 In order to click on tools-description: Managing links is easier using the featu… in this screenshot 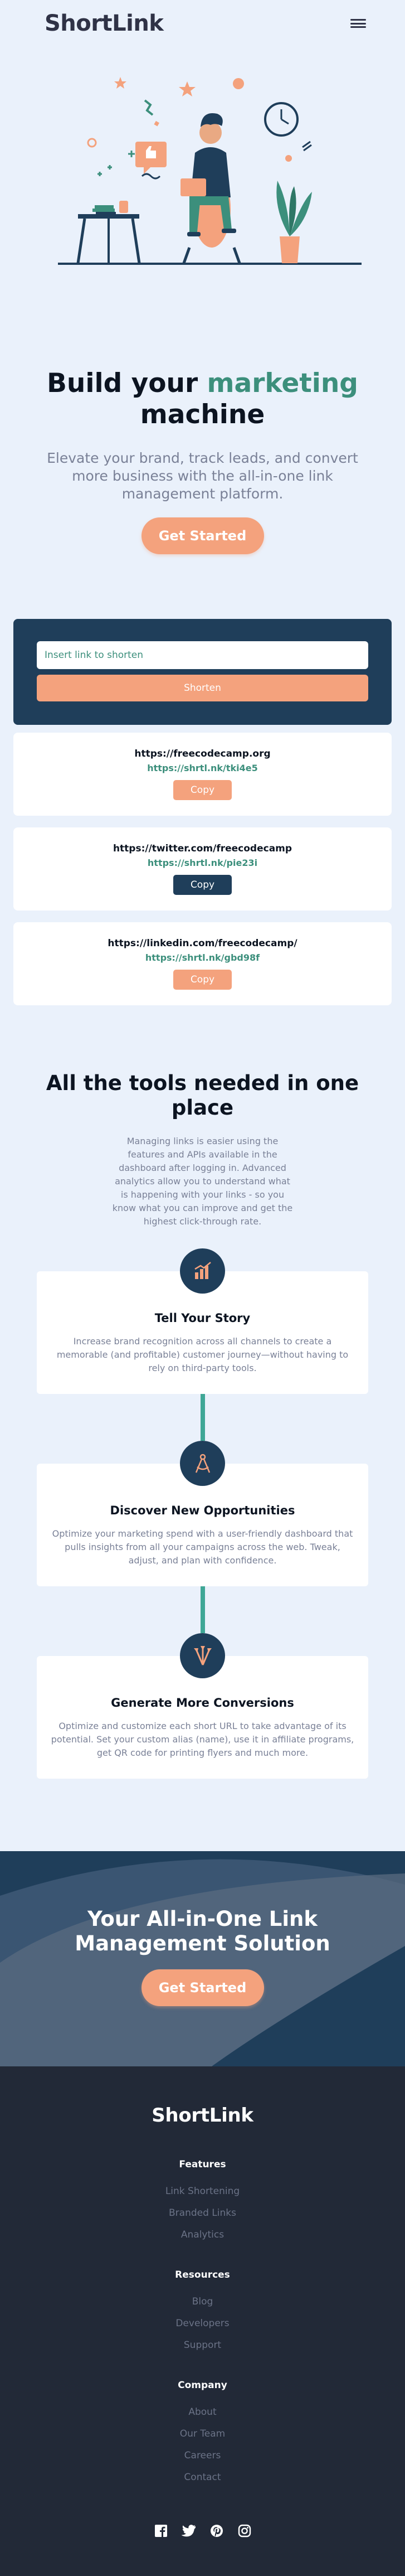, I will do `click(202, 1182)`.